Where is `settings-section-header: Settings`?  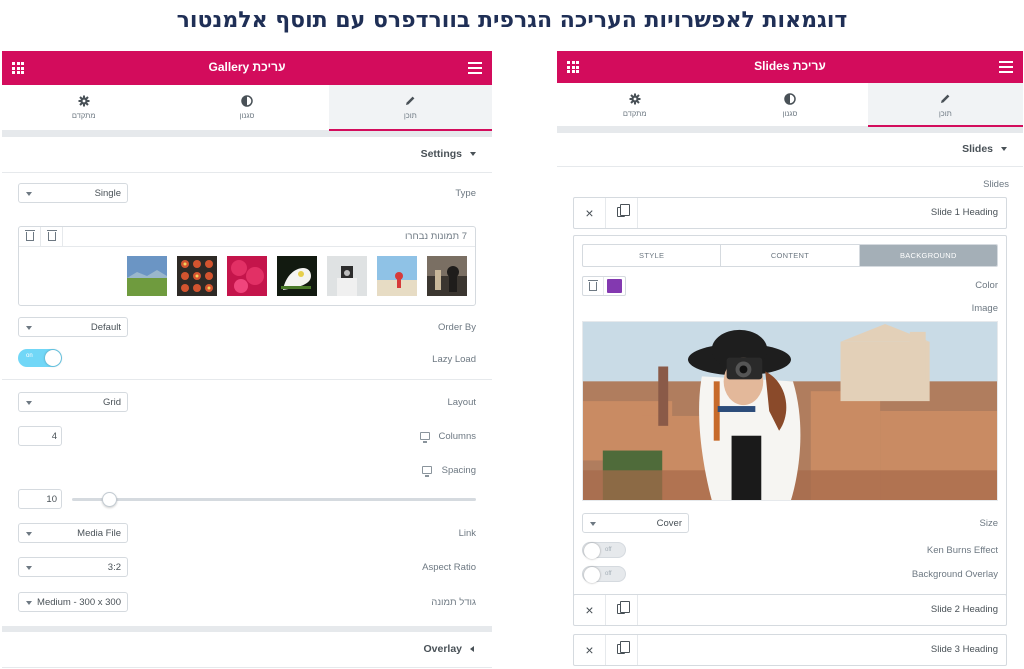 settings-section-header: Settings is located at coordinates (247, 155).